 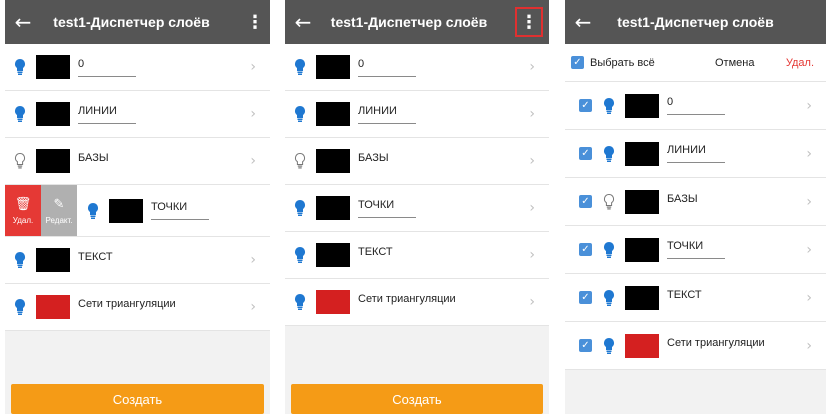 I want to click on layer-name: ТЕКСТ, so click(x=684, y=294).